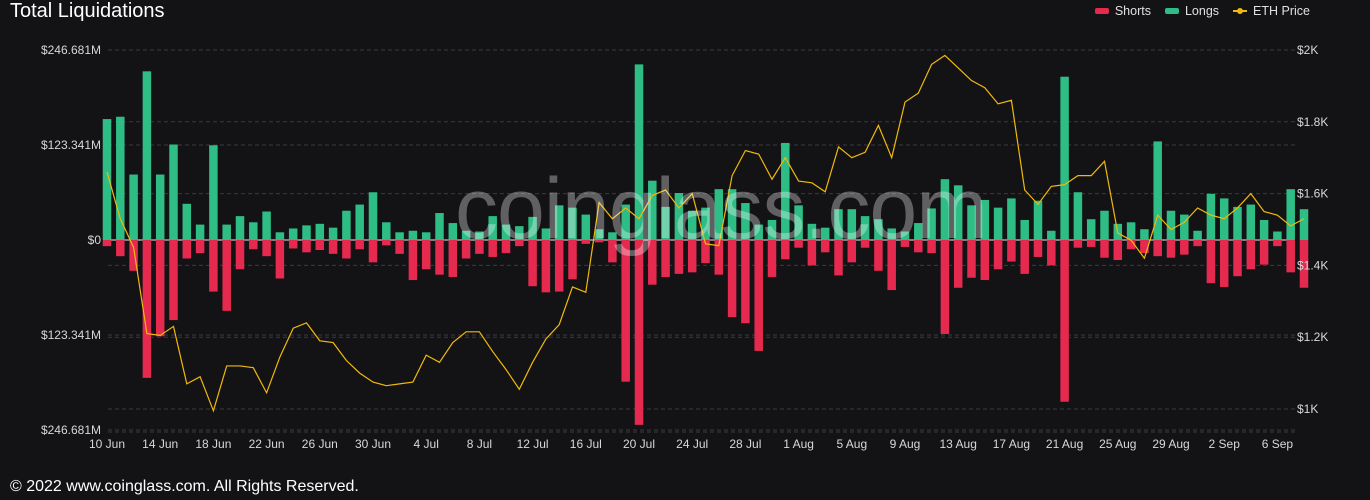  Describe the element at coordinates (798, 444) in the screenshot. I see `x-axis-tick-label: 1 Aug` at that location.